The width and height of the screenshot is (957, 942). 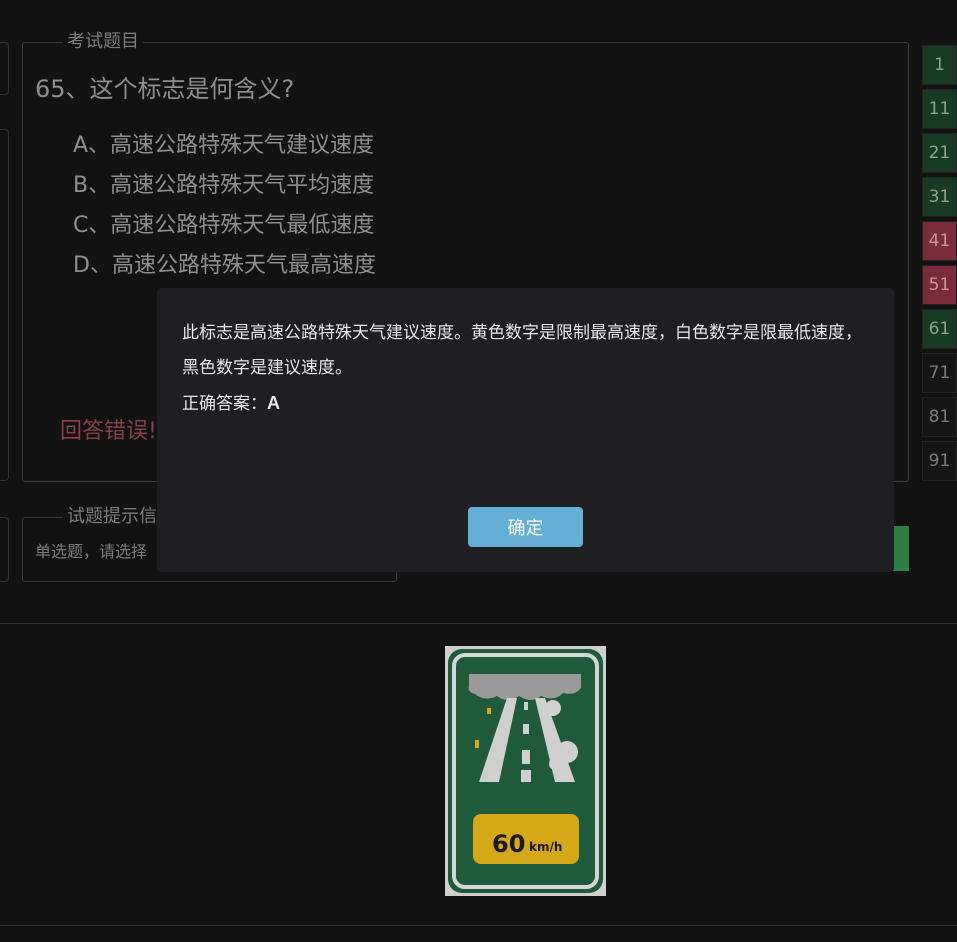 I want to click on result-message: 回答错误!, so click(x=108, y=431).